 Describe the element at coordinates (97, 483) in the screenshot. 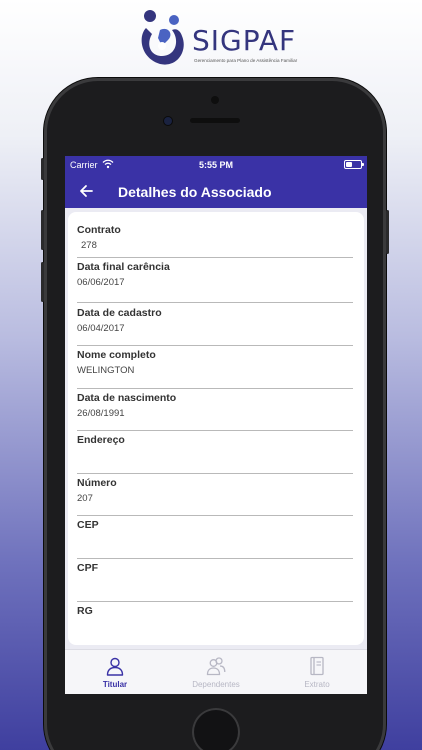

I see `field-label: Número` at that location.